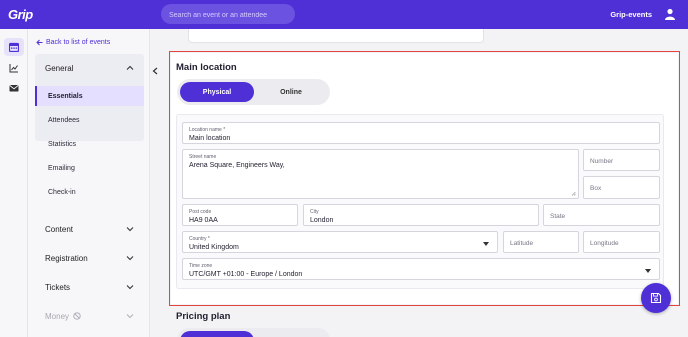 Image resolution: width=688 pixels, height=337 pixels. Describe the element at coordinates (89, 168) in the screenshot. I see `sidebar-item-emailing: Emailing` at that location.